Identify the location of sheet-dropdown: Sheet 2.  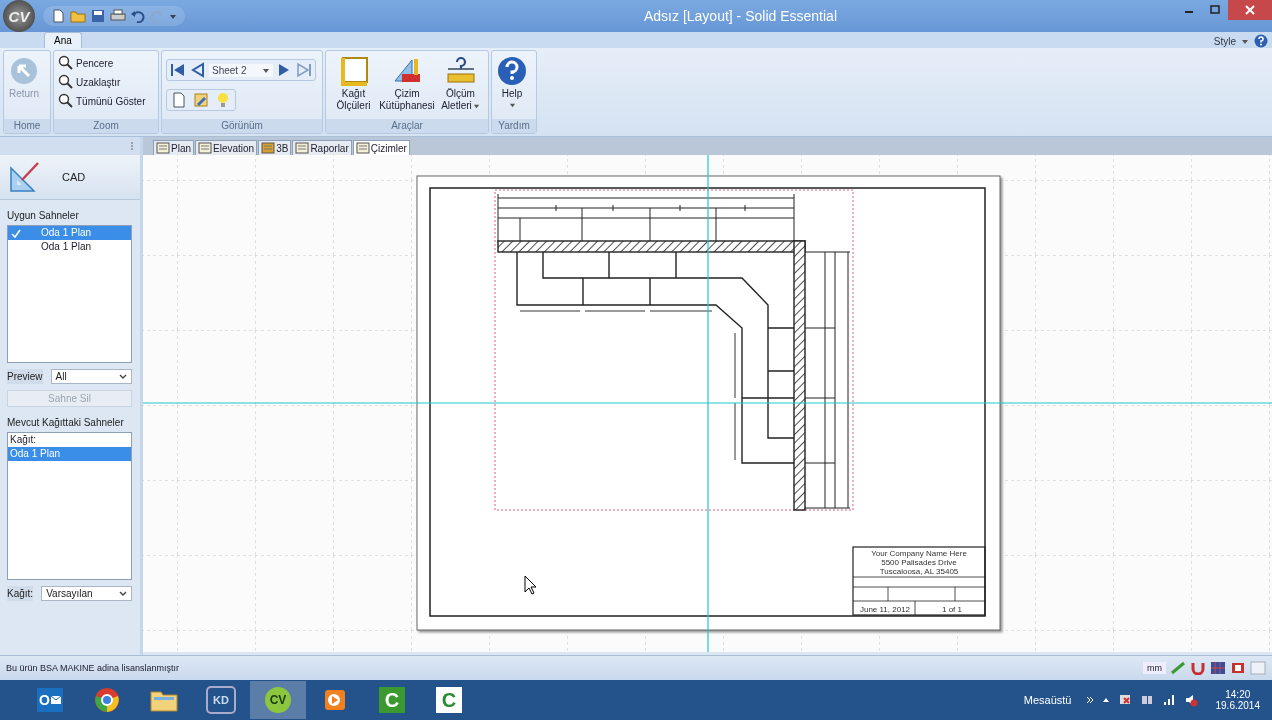
(241, 70).